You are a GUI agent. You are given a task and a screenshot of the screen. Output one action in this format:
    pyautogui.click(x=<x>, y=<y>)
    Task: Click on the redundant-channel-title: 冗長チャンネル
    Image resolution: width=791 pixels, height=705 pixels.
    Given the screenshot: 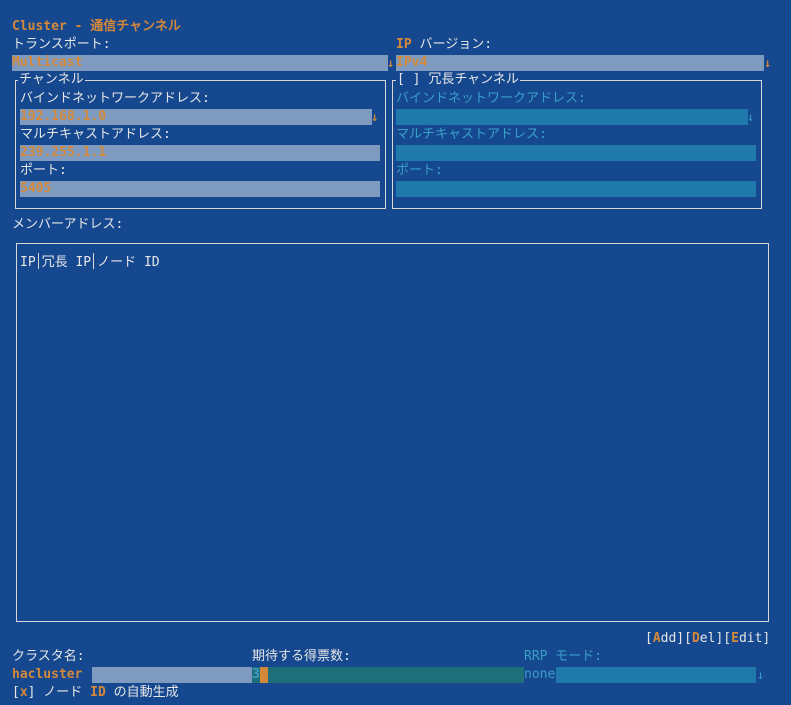 What is the action you would take?
    pyautogui.click(x=473, y=79)
    